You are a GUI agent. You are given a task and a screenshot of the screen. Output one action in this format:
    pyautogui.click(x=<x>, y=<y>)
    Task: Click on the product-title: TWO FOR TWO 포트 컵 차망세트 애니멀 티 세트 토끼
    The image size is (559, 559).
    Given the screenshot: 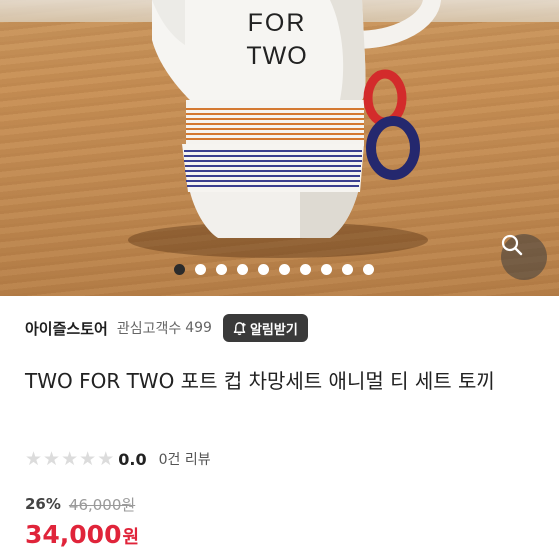 What is the action you would take?
    pyautogui.click(x=260, y=381)
    